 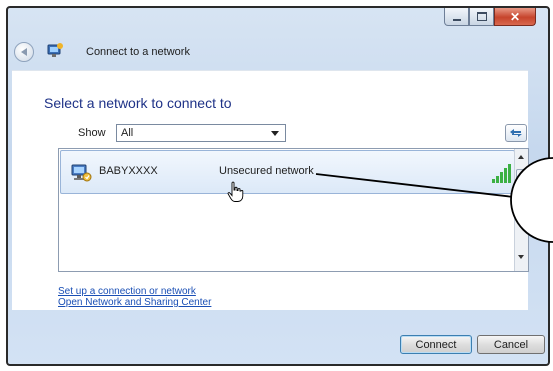 I want to click on refresh-icon, so click(x=516, y=133).